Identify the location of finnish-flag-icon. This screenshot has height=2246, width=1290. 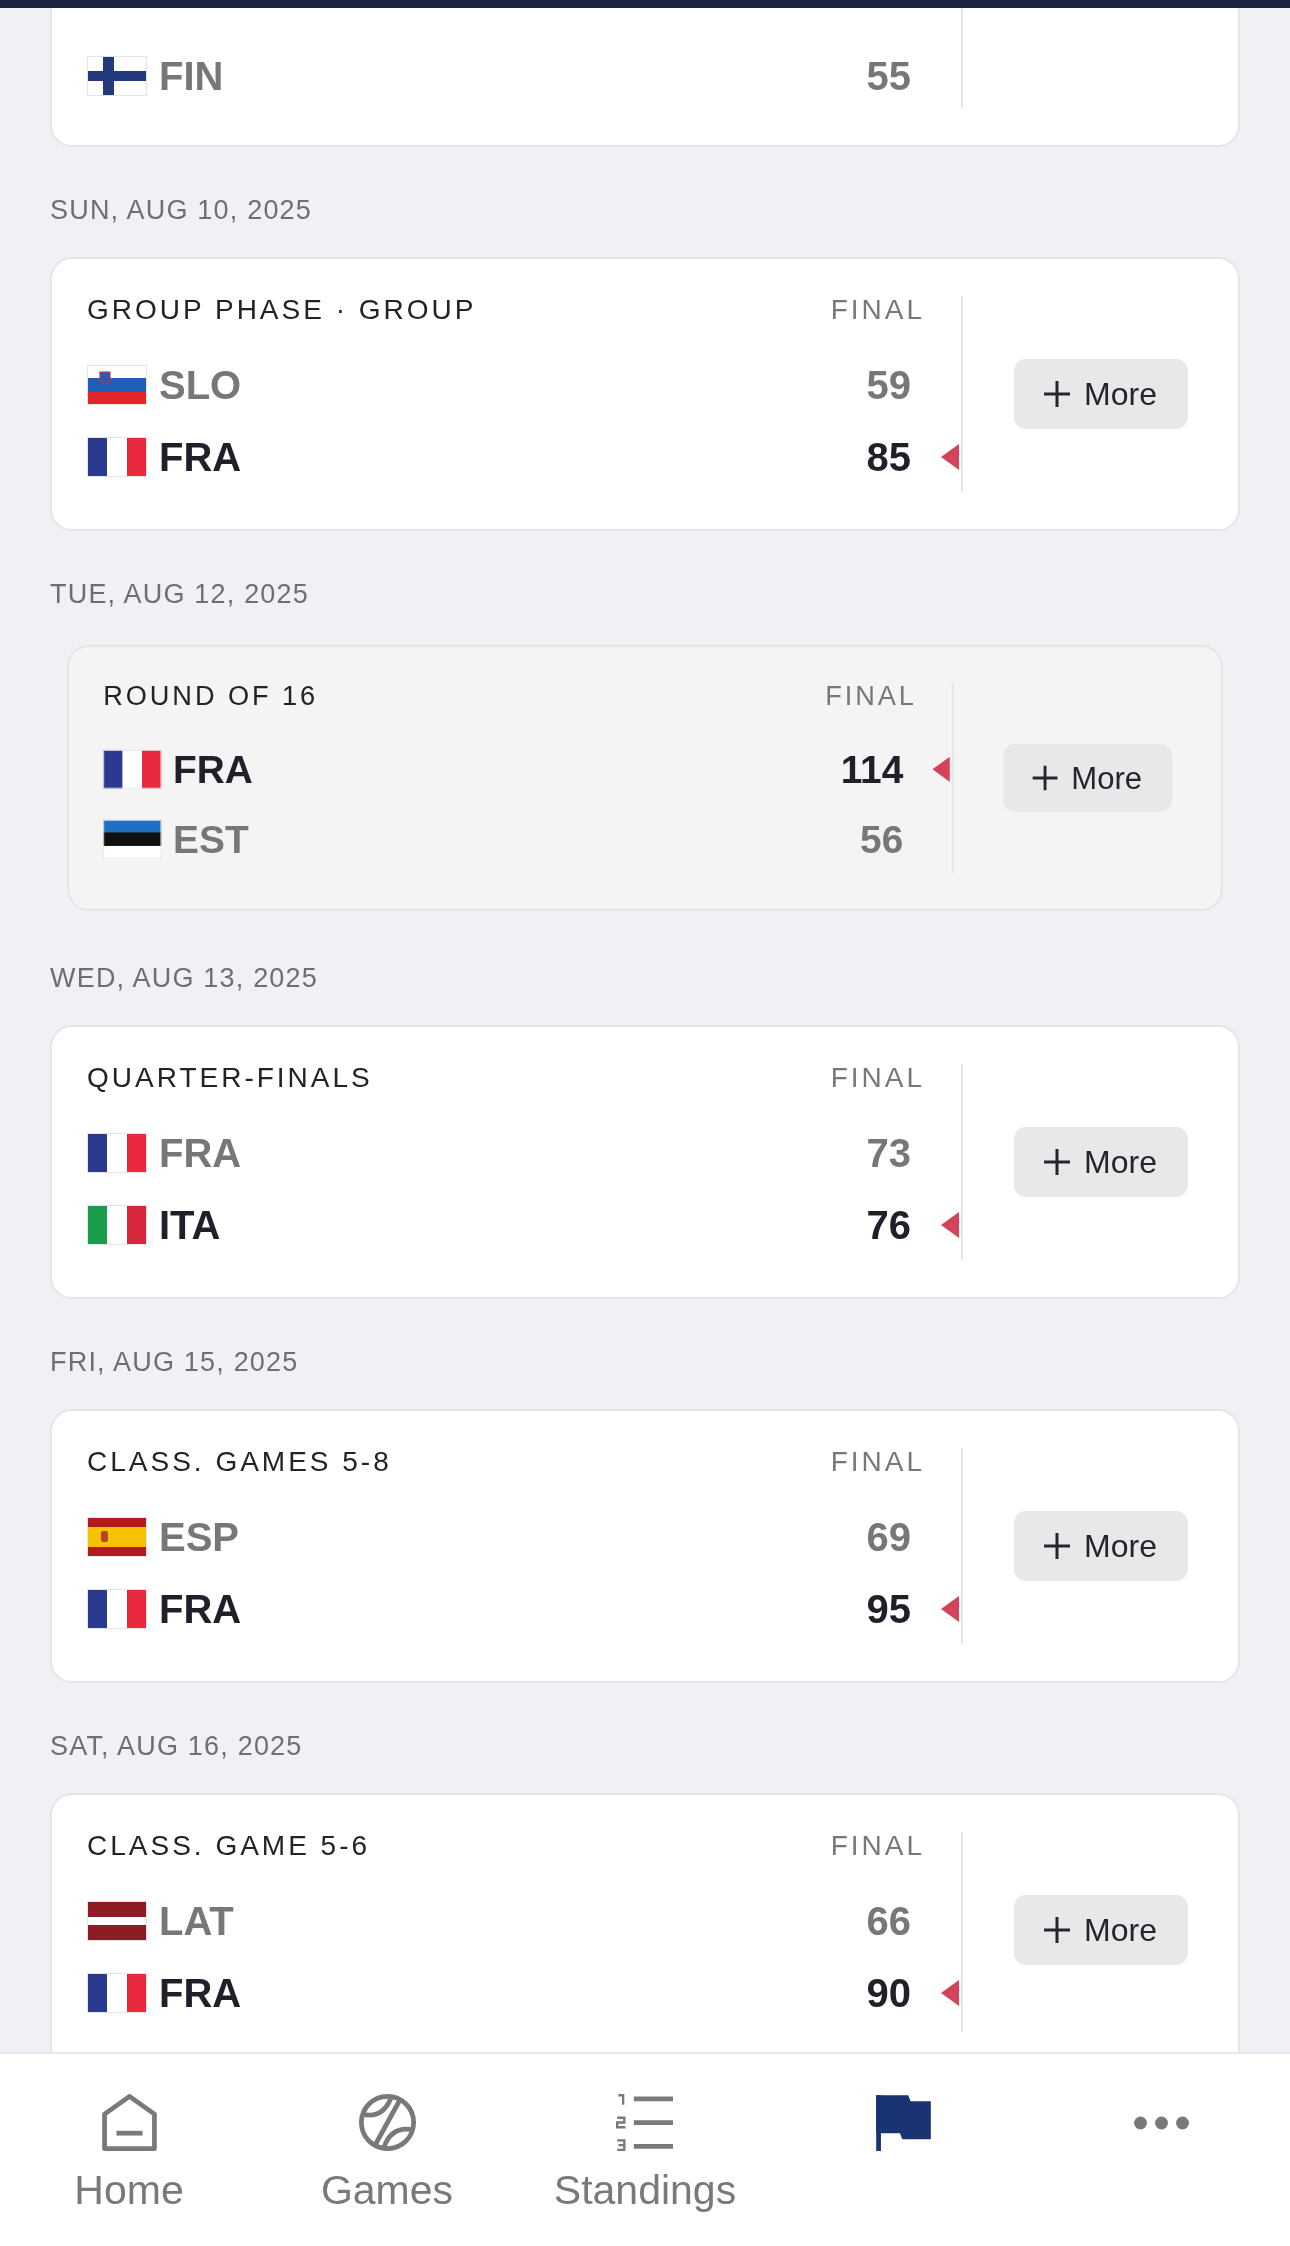
(117, 76).